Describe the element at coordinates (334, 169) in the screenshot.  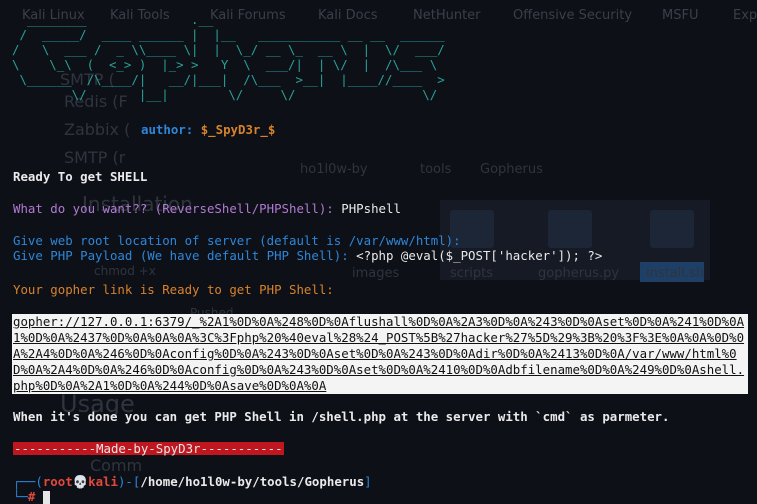
I see `ghost-text: ho1l0w-by` at that location.